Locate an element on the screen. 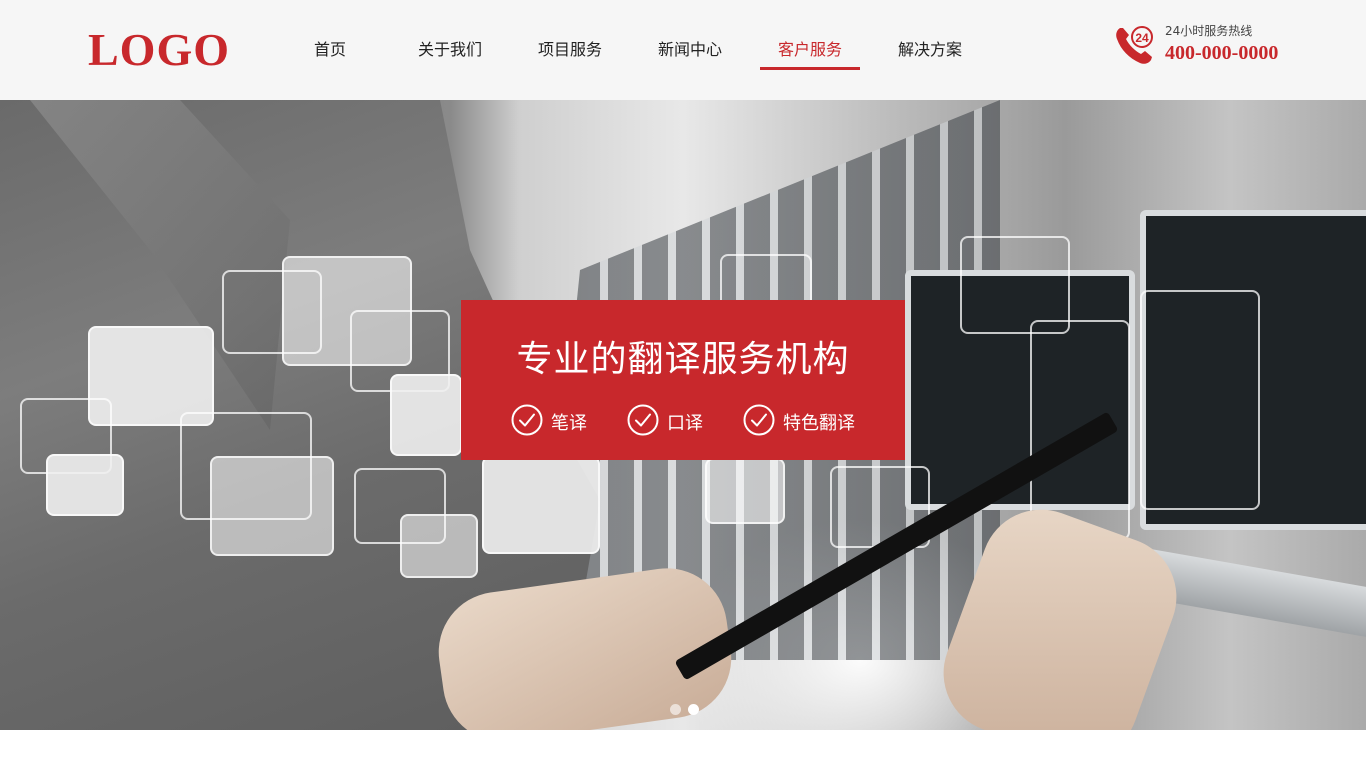 Image resolution: width=1366 pixels, height=768 pixels. logo: LOGO is located at coordinates (159, 50).